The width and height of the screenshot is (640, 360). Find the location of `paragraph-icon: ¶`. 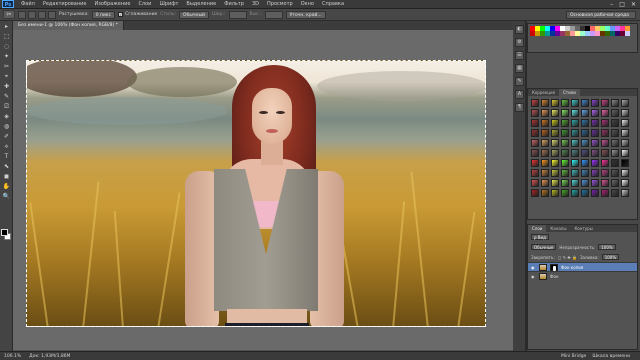

paragraph-icon: ¶ is located at coordinates (519, 107).